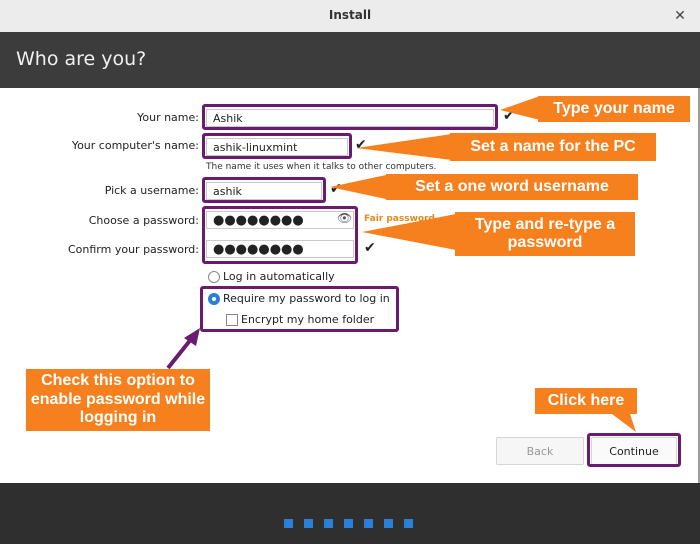 The width and height of the screenshot is (700, 544). What do you see at coordinates (553, 147) in the screenshot?
I see `callout-set-pc-name: Set a name for the PC` at bounding box center [553, 147].